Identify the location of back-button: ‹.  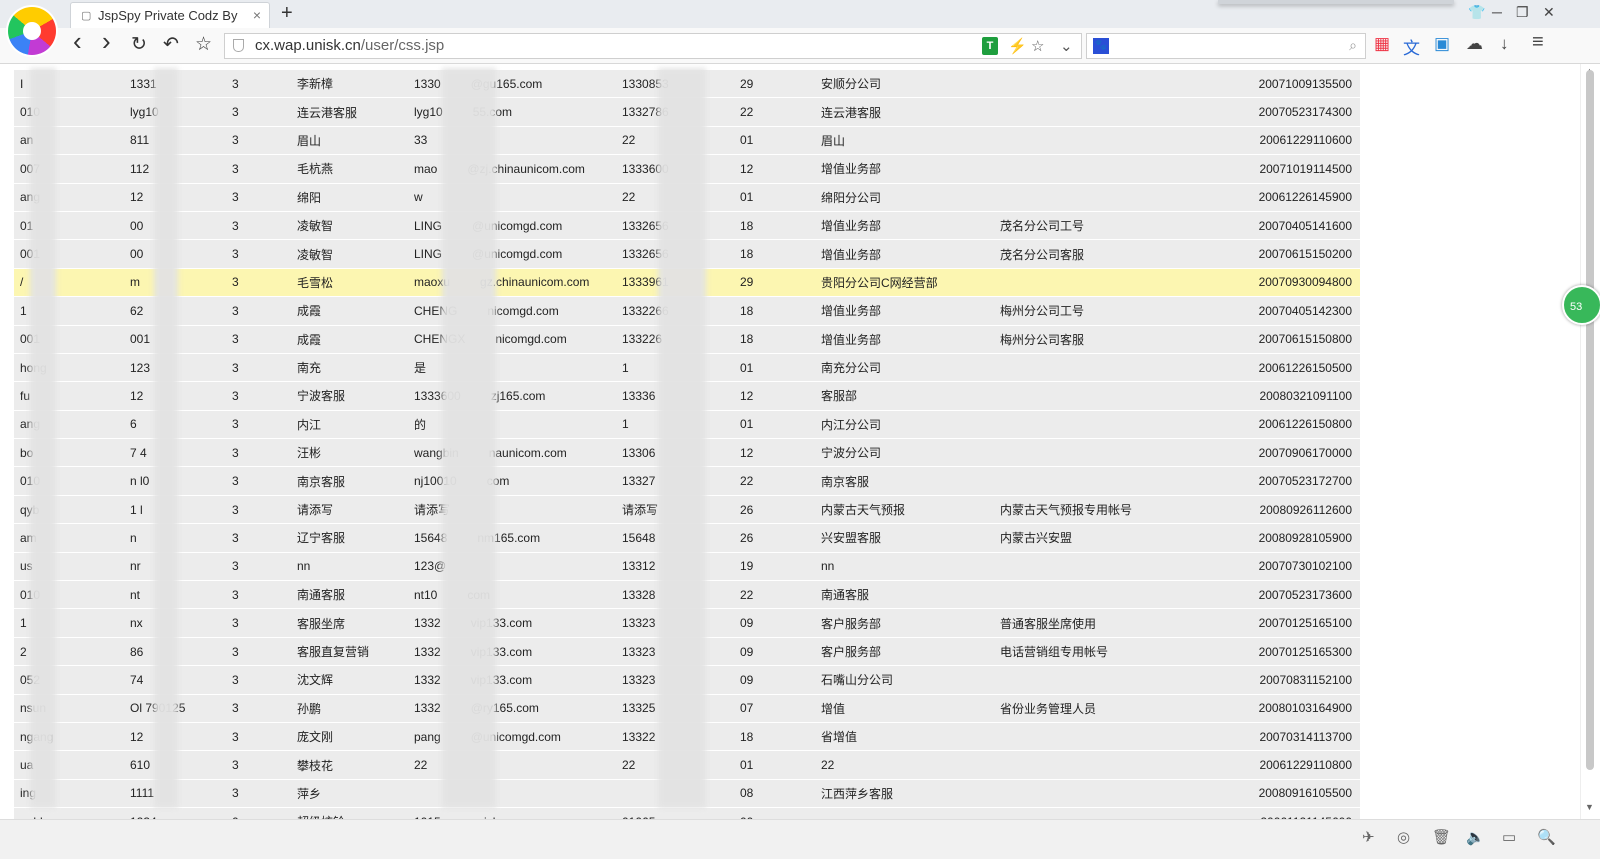
(77, 41).